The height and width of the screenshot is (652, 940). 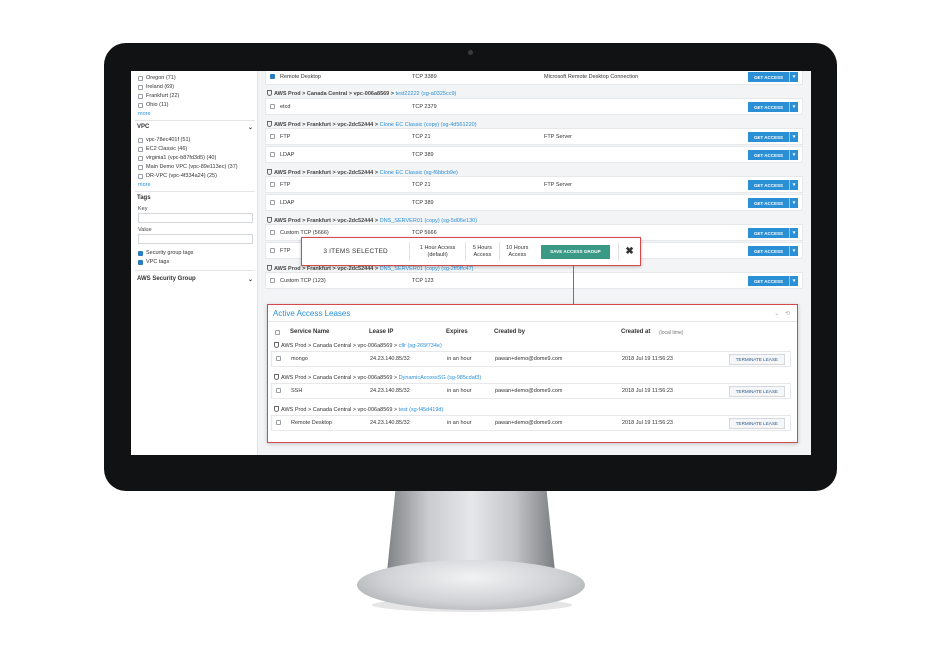 I want to click on region-filter-oregon: Oregon (71), so click(x=157, y=78).